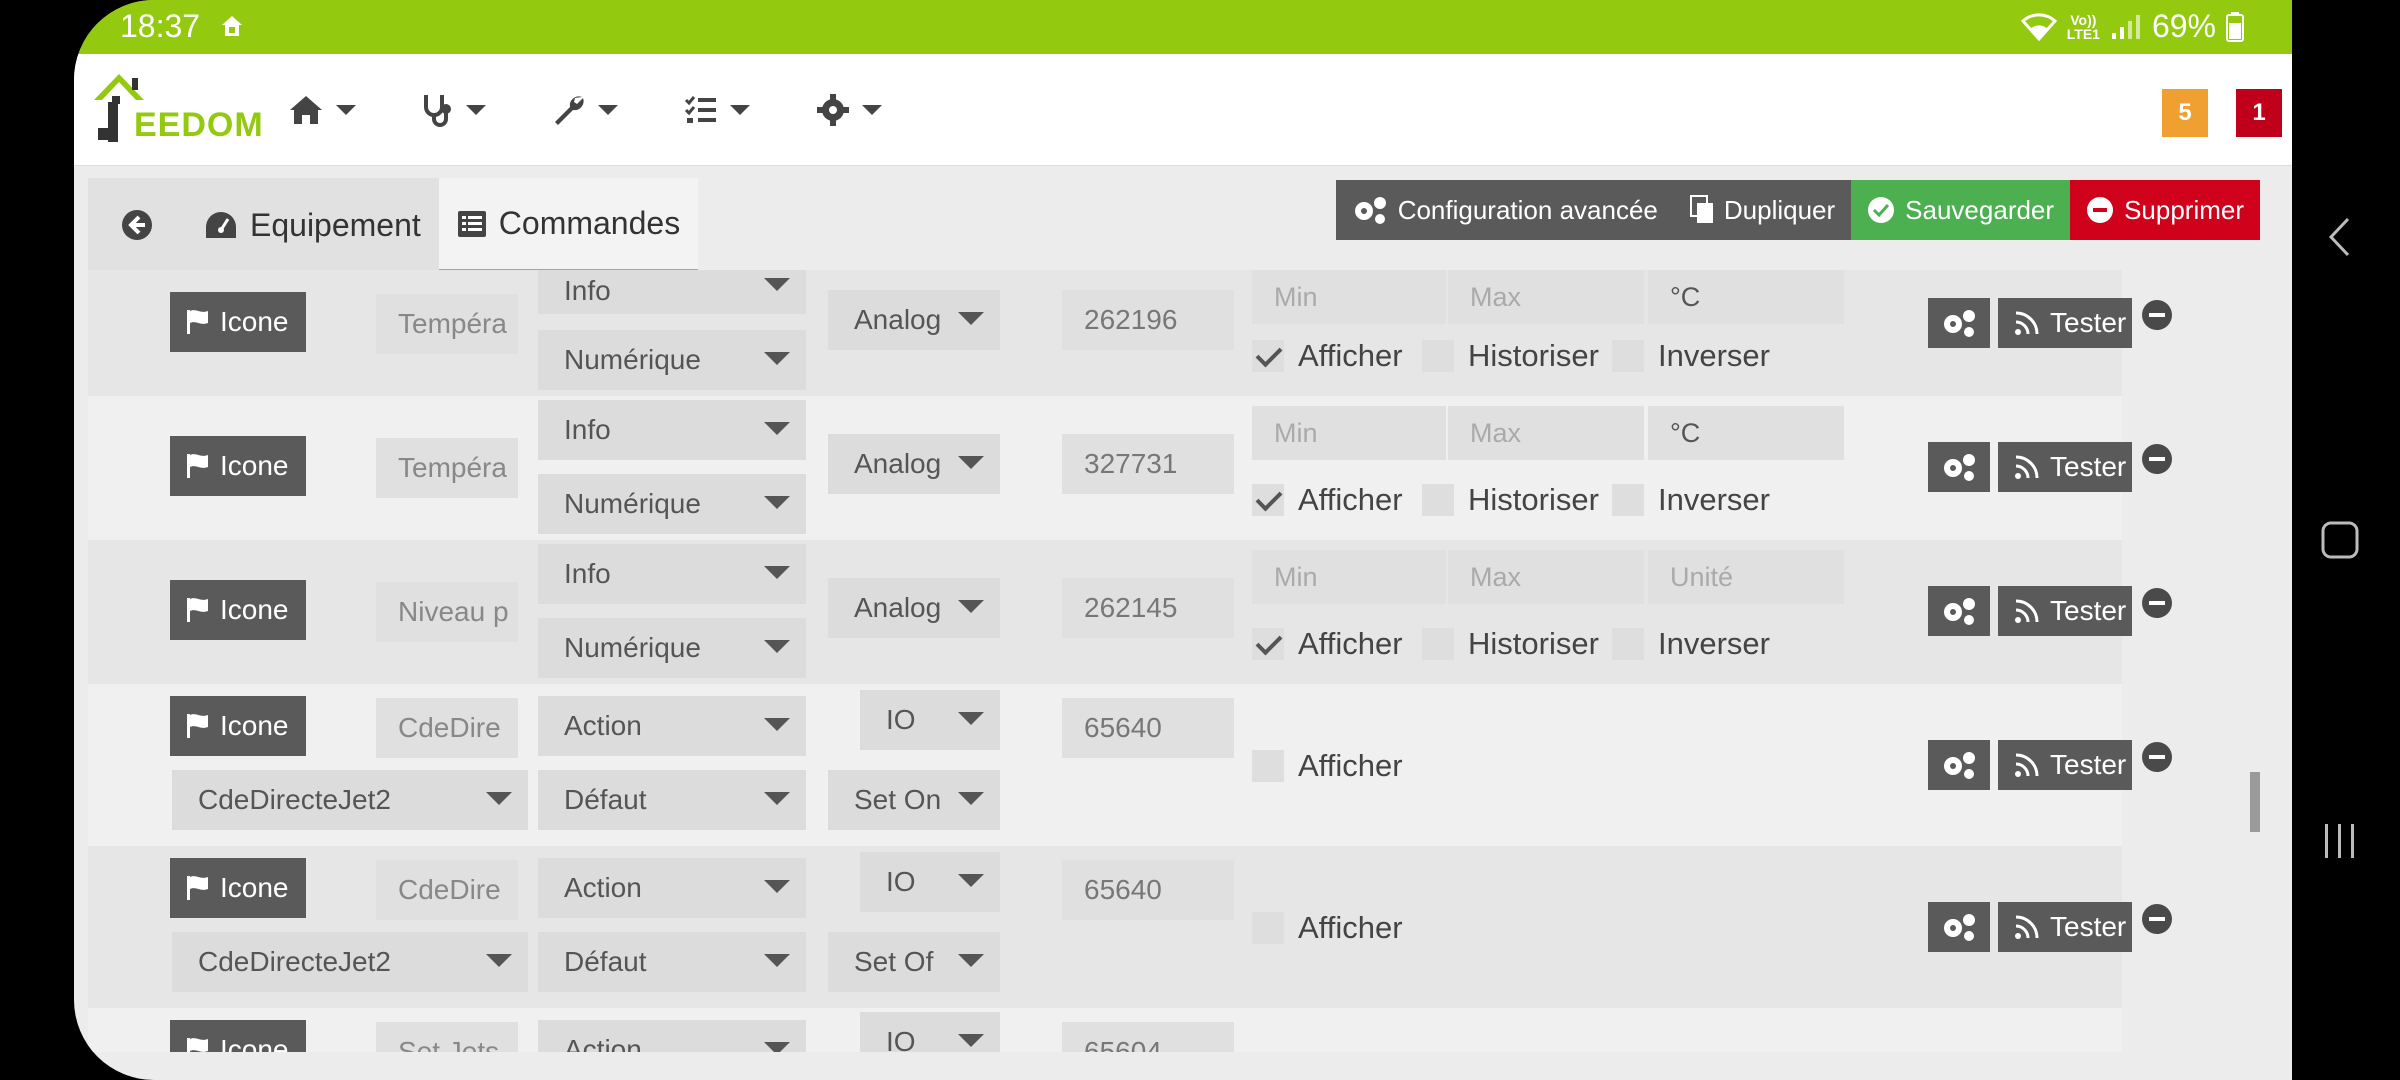  I want to click on action-value-select: Set On, so click(914, 800).